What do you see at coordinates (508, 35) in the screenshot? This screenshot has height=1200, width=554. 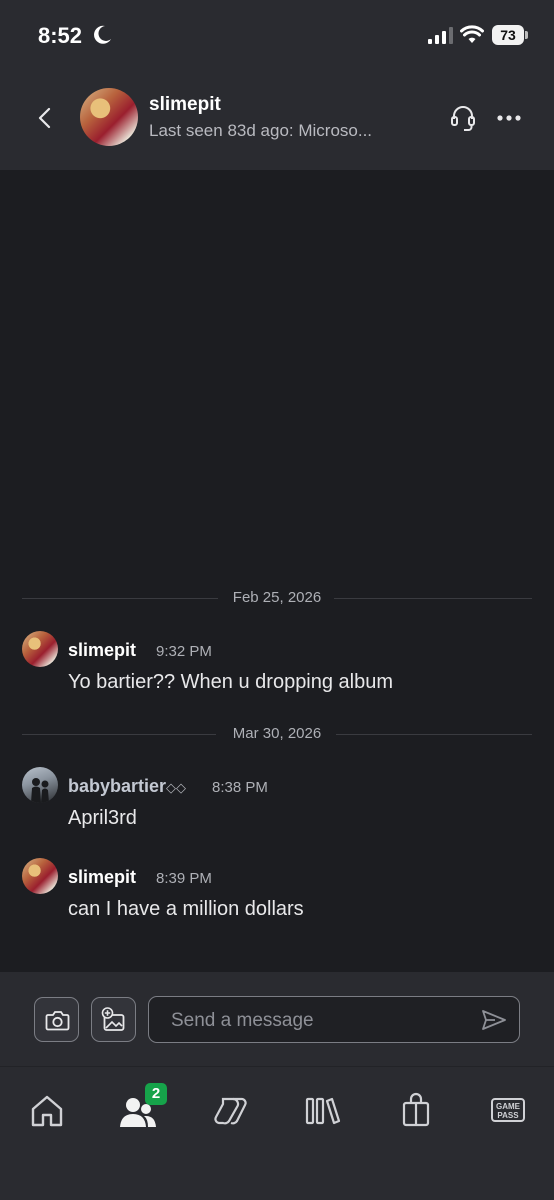 I see `battery-icon: 73` at bounding box center [508, 35].